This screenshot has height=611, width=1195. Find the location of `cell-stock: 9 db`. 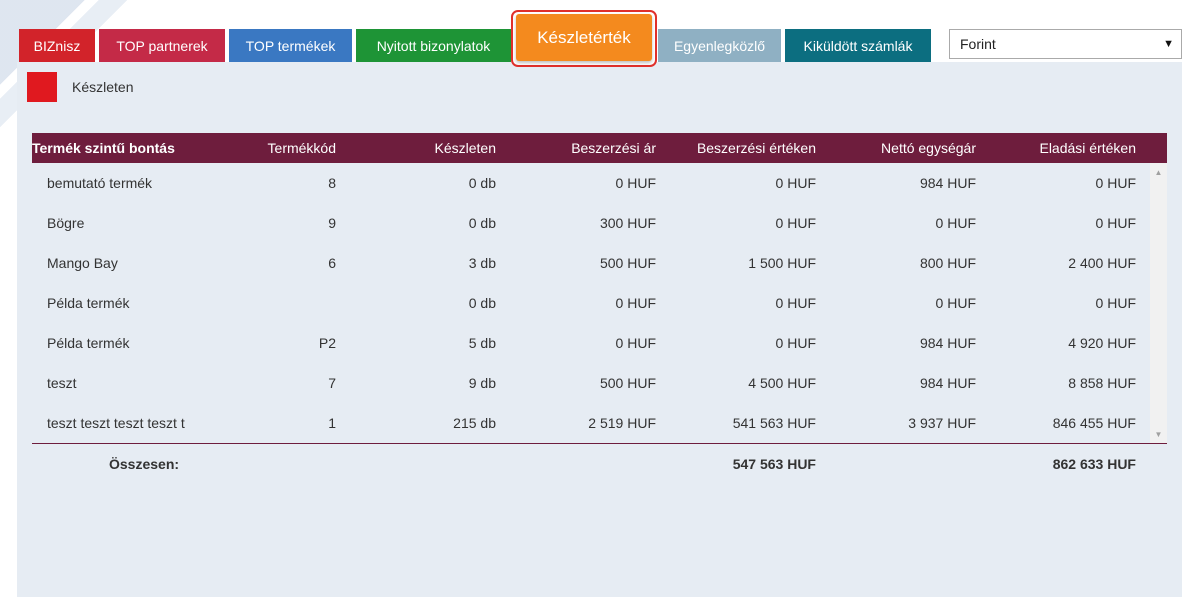

cell-stock: 9 db is located at coordinates (482, 383).